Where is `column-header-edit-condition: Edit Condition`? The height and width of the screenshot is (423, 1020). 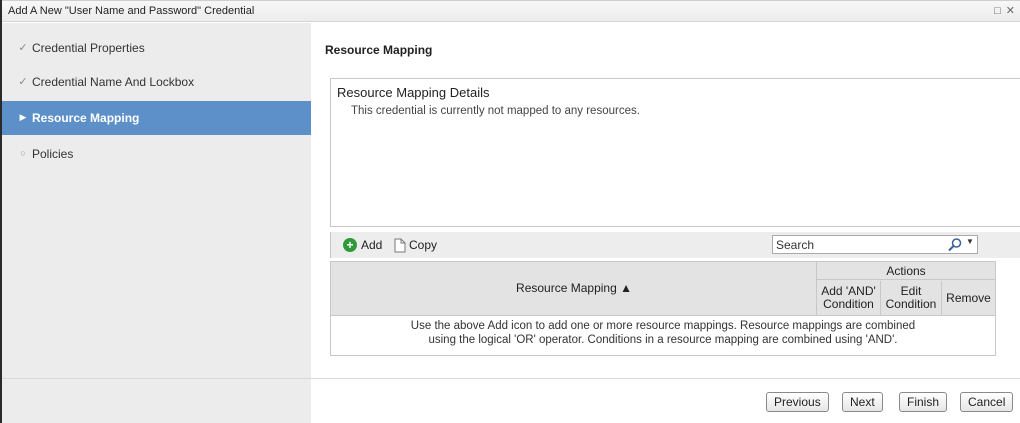 column-header-edit-condition: Edit Condition is located at coordinates (911, 298).